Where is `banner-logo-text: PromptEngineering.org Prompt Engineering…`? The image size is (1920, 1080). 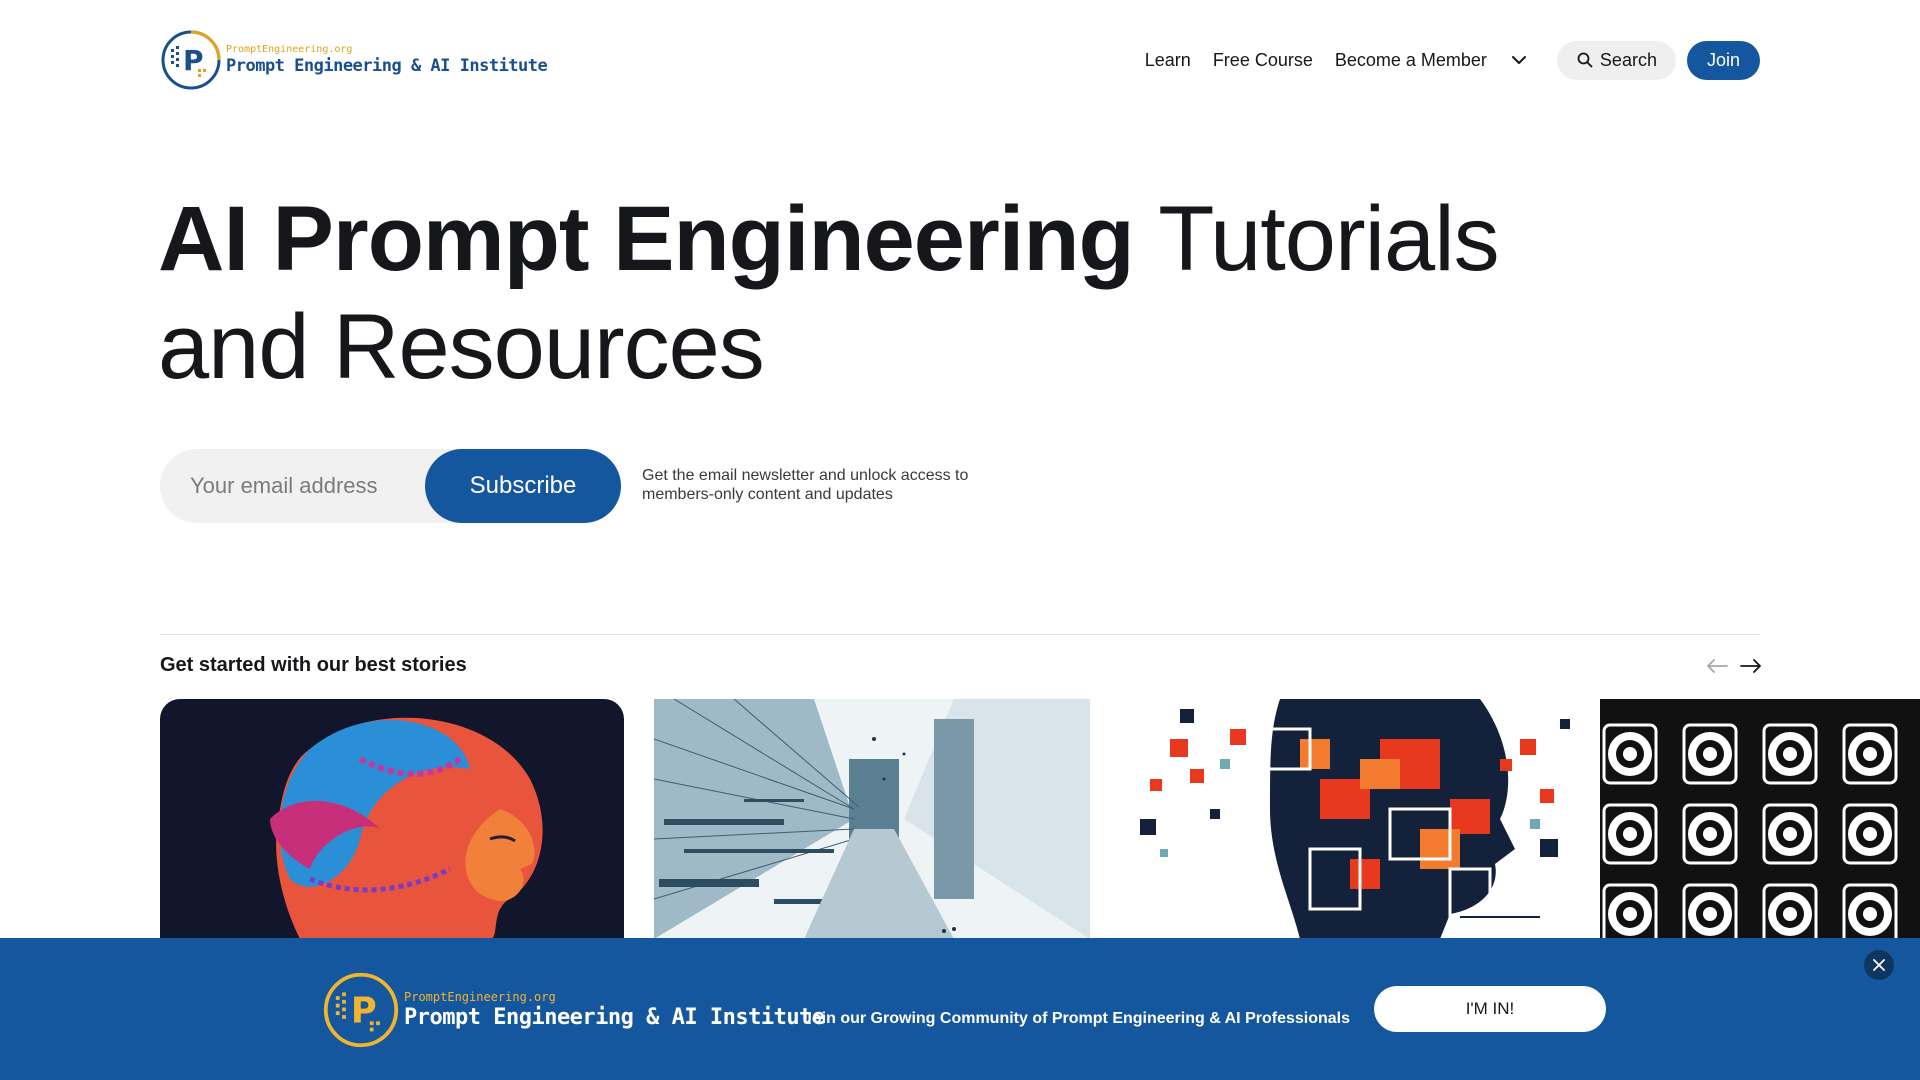 banner-logo-text: PromptEngineering.org Prompt Engineering… is located at coordinates (614, 1010).